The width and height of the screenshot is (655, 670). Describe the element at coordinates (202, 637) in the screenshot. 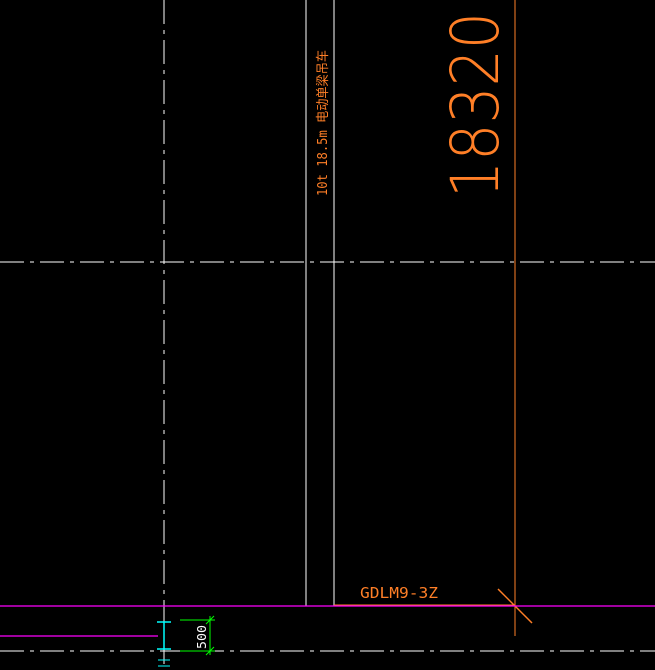

I see `small-dimension-value: 500` at that location.